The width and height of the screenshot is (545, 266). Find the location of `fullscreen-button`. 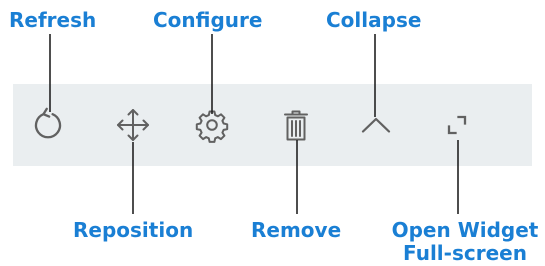

fullscreen-button is located at coordinates (457, 125).